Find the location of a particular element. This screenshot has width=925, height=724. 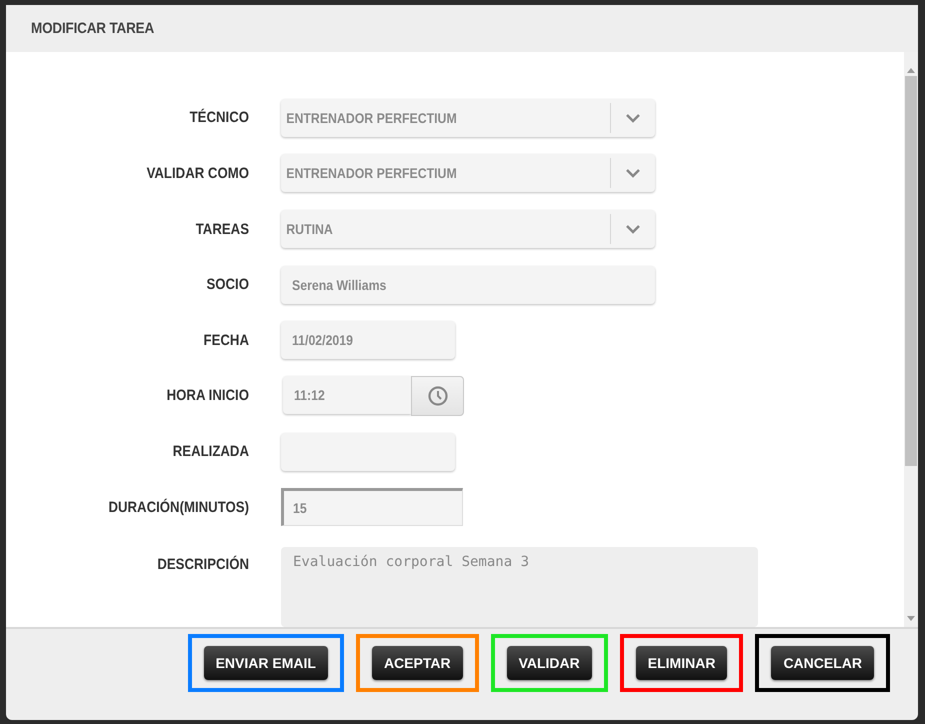

action-button: ENVIAR EMAIL is located at coordinates (266, 663).